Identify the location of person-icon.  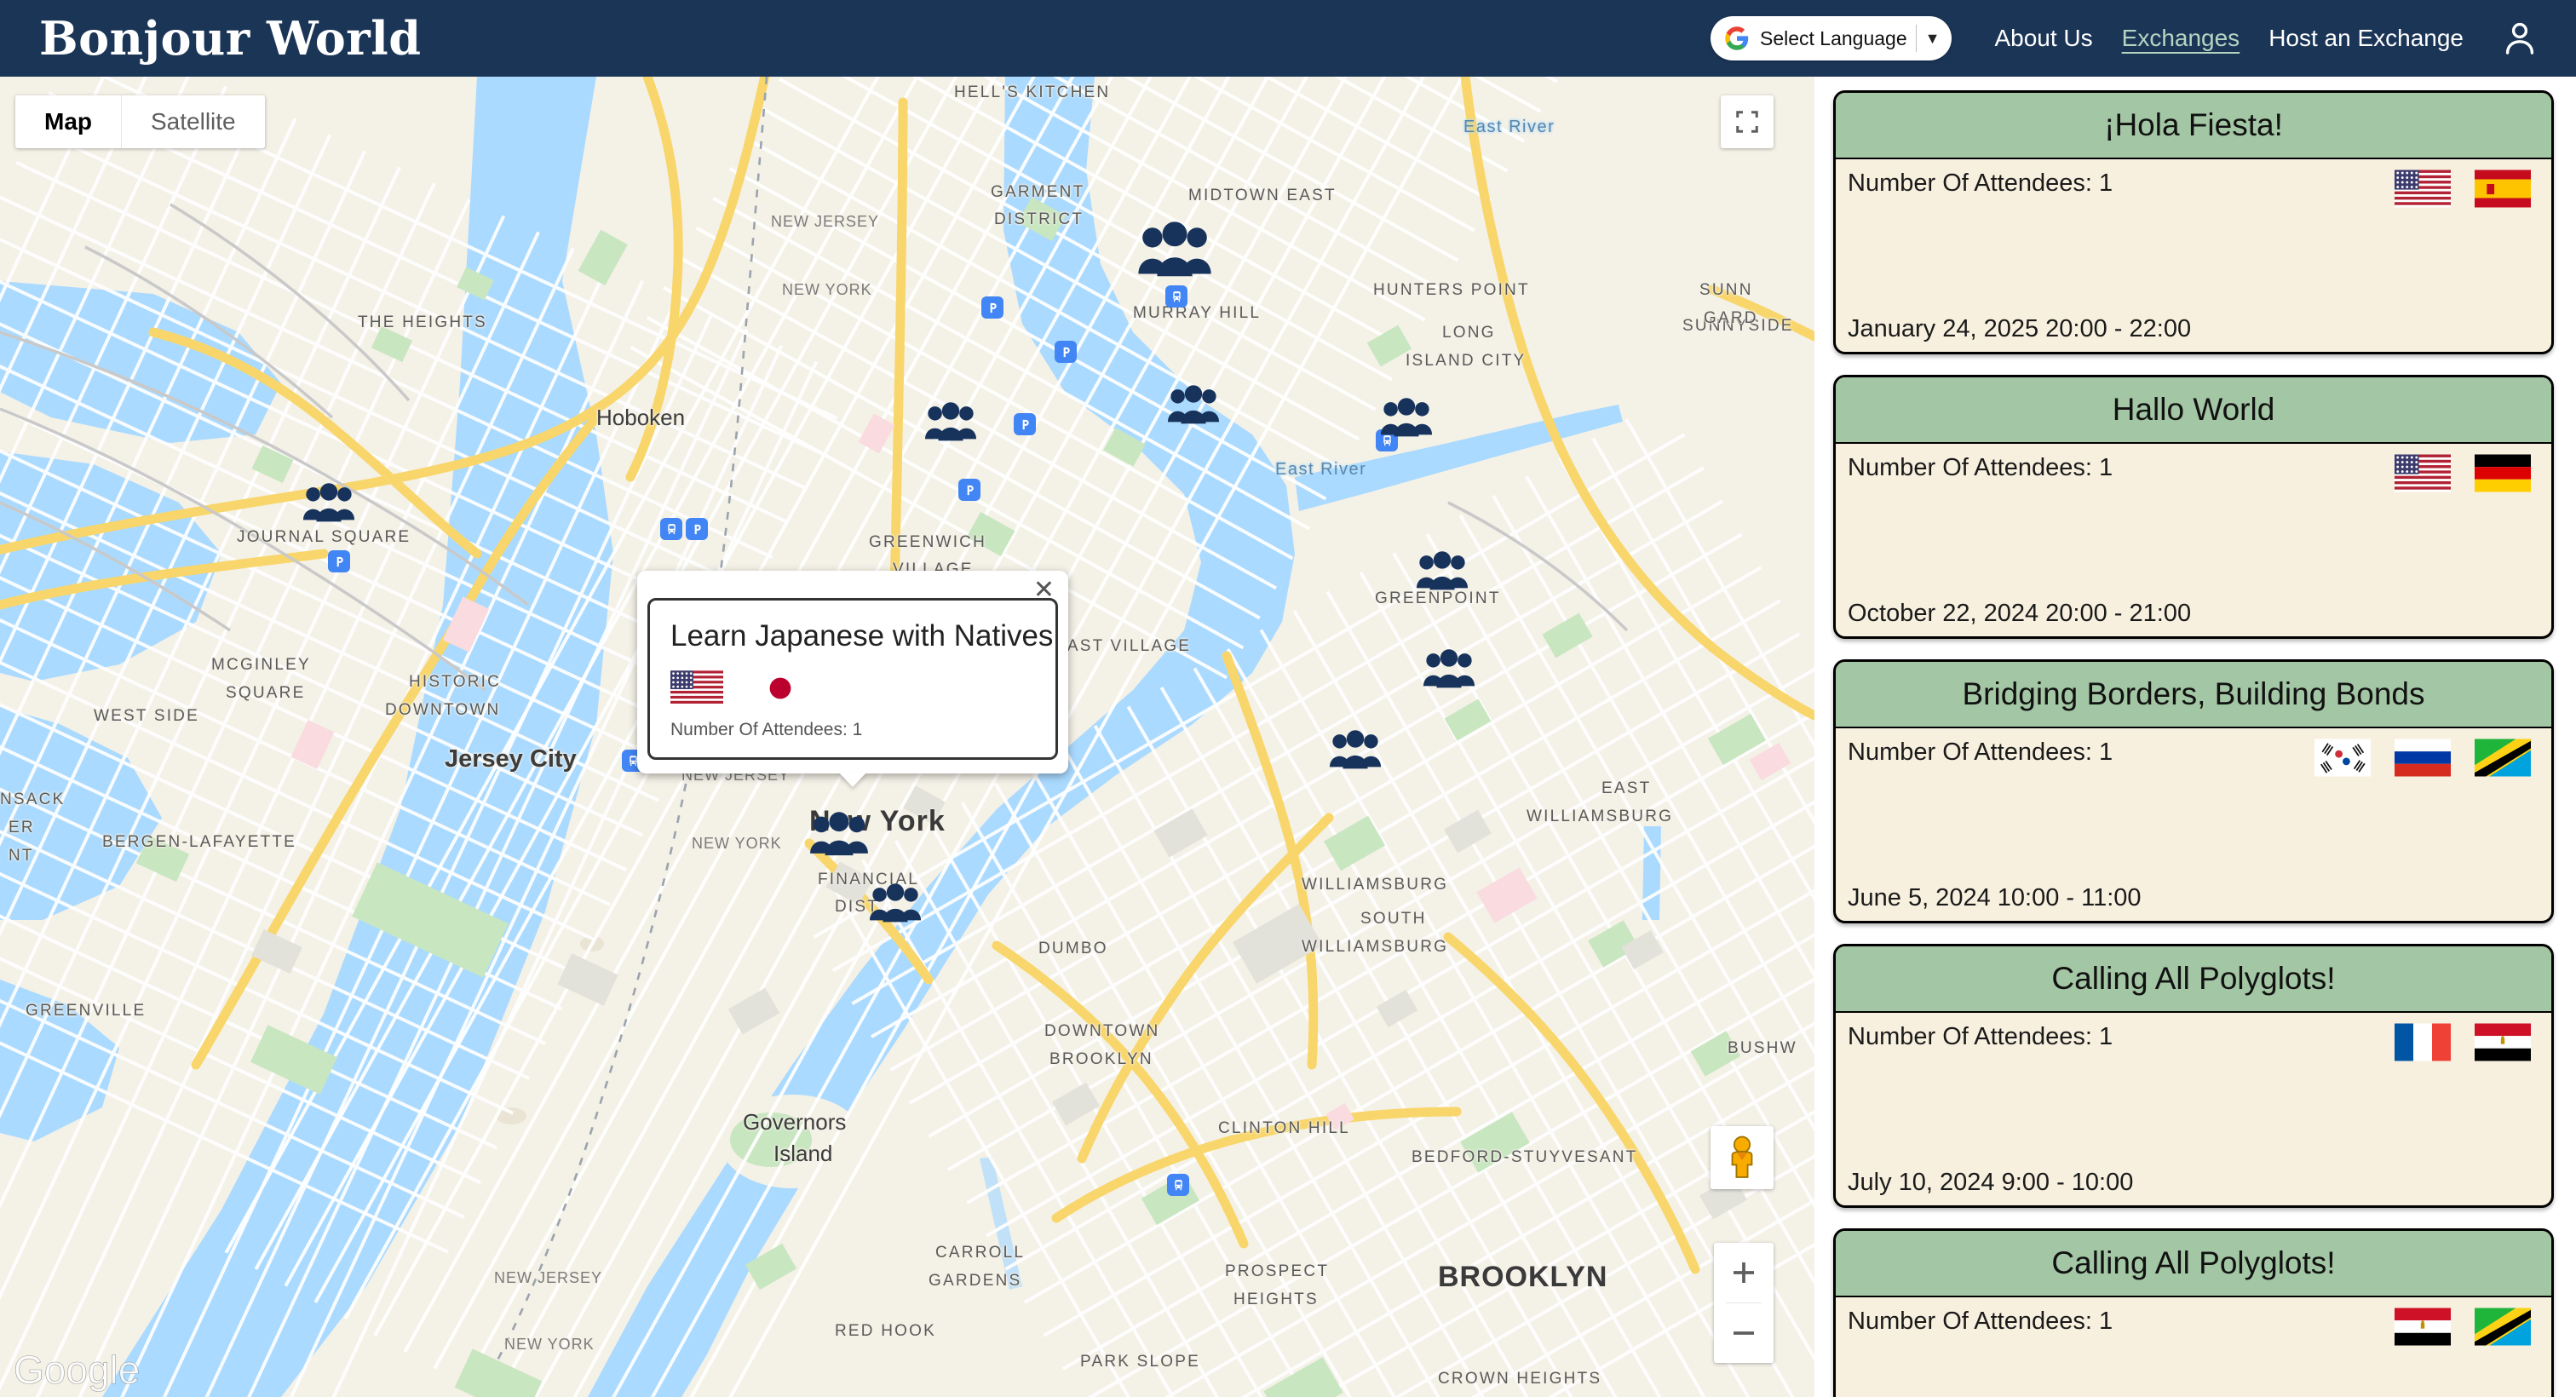
(2519, 38).